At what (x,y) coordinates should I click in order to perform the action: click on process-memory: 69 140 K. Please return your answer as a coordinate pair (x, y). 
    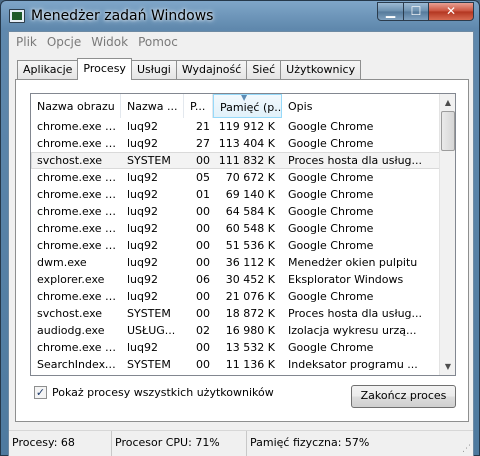
    Looking at the image, I should click on (250, 194).